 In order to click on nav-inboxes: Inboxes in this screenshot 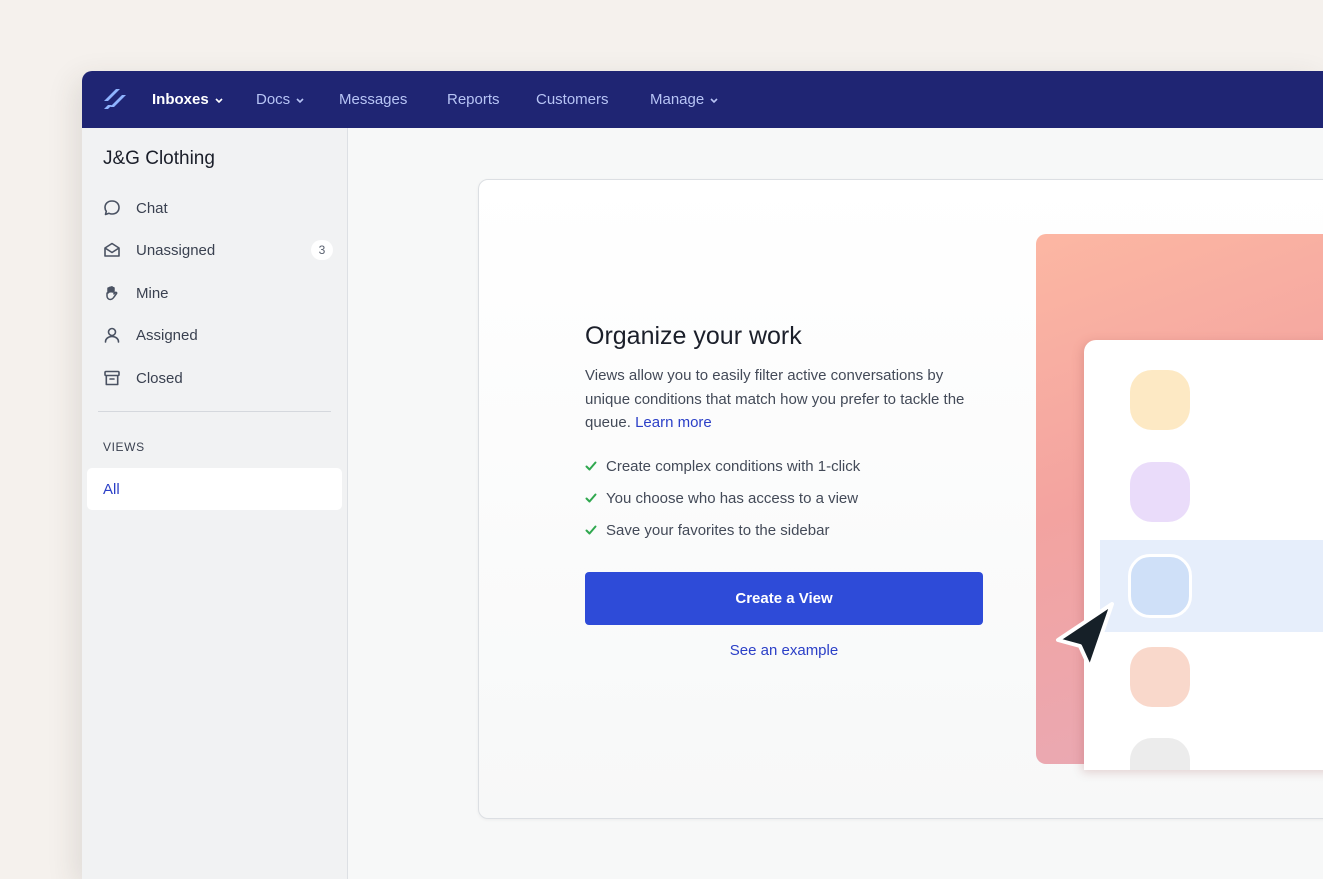, I will do `click(188, 99)`.